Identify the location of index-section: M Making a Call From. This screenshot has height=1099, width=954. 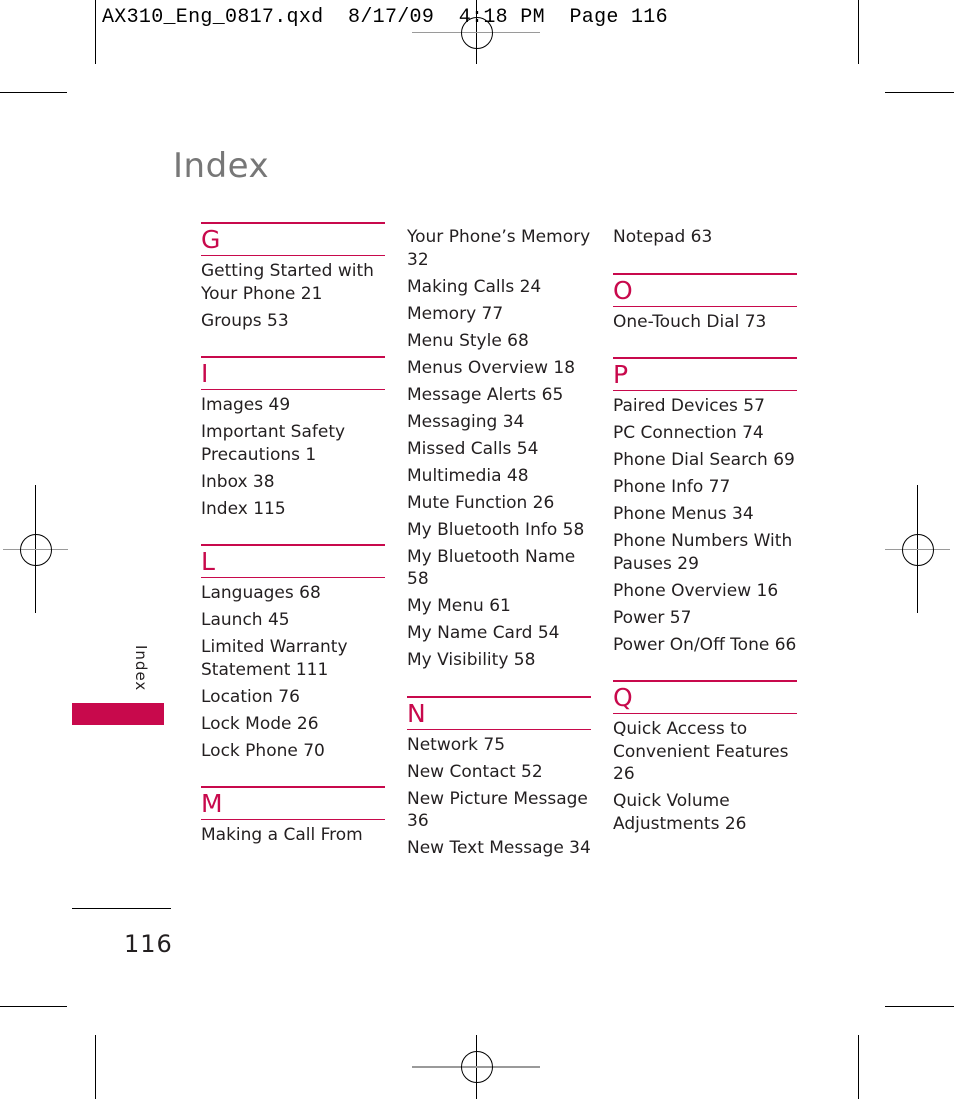
(293, 816).